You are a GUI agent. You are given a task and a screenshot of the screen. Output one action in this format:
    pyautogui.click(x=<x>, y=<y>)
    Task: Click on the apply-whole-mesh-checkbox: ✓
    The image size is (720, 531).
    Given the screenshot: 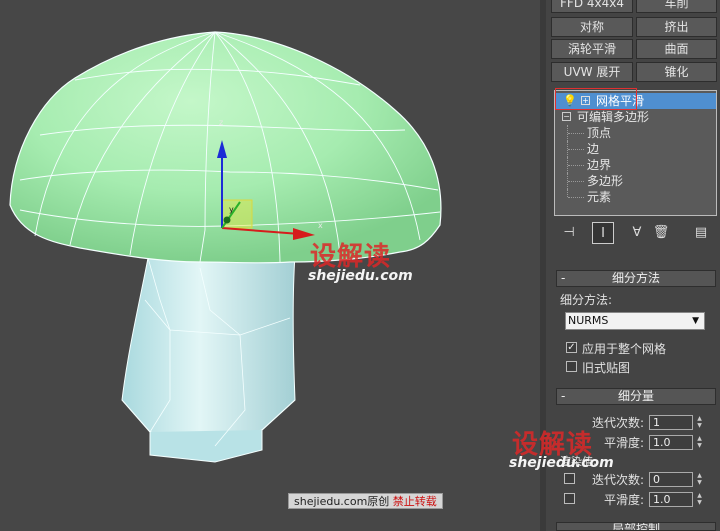 What is the action you would take?
    pyautogui.click(x=571, y=347)
    